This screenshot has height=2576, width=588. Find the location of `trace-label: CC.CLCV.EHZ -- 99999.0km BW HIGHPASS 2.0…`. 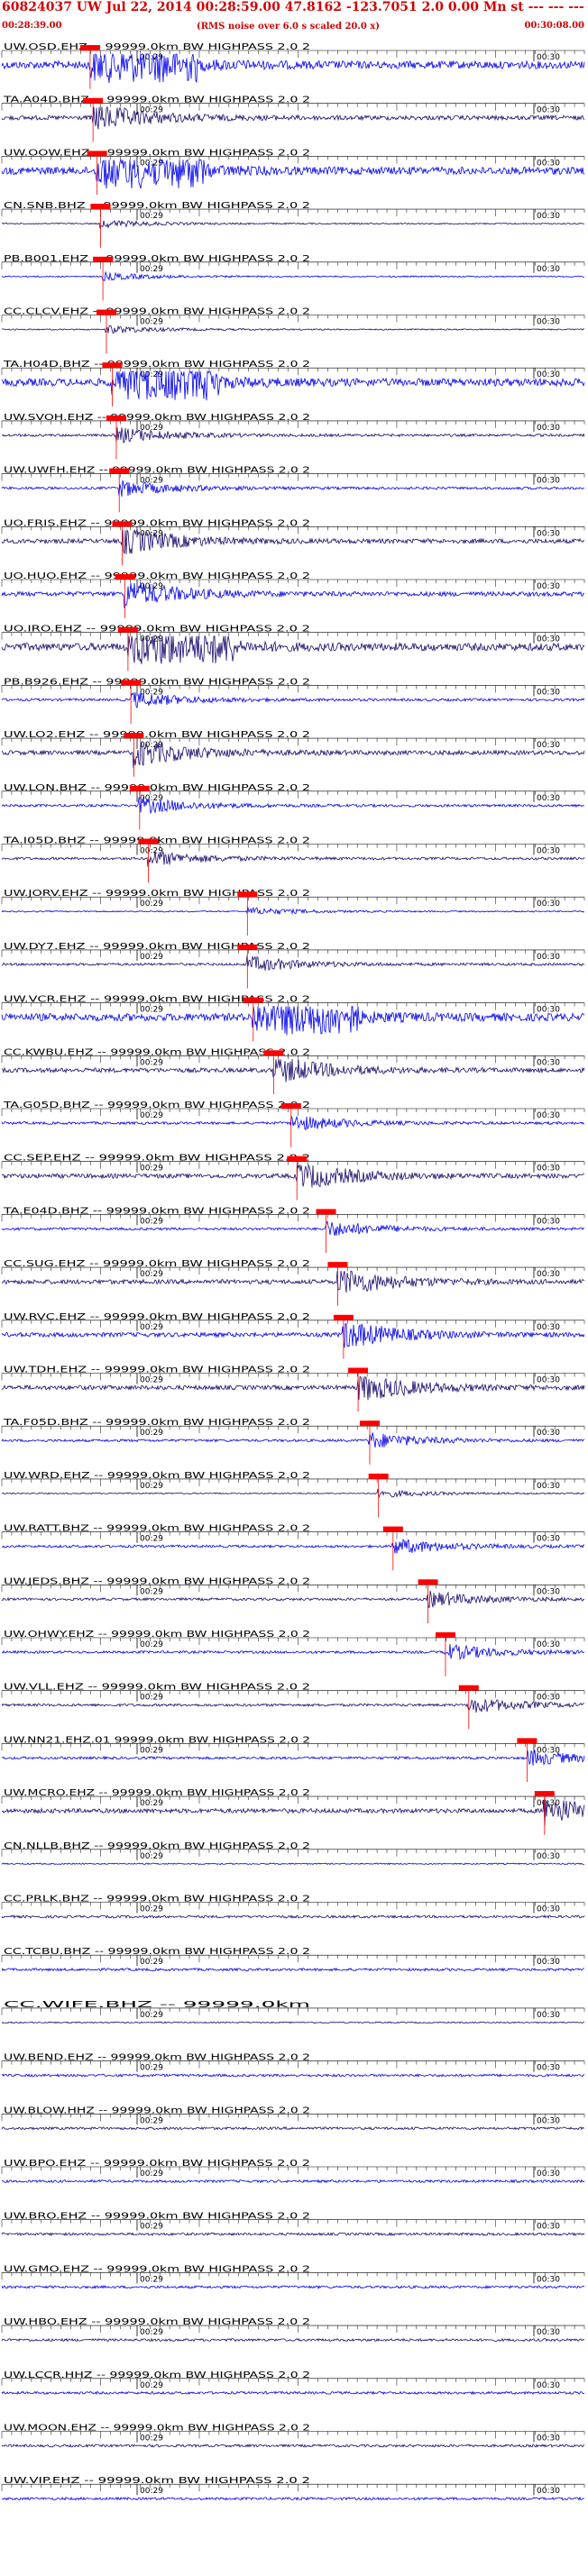

trace-label: CC.CLCV.EHZ -- 99999.0km BW HIGHPASS 2.0… is located at coordinates (157, 312).